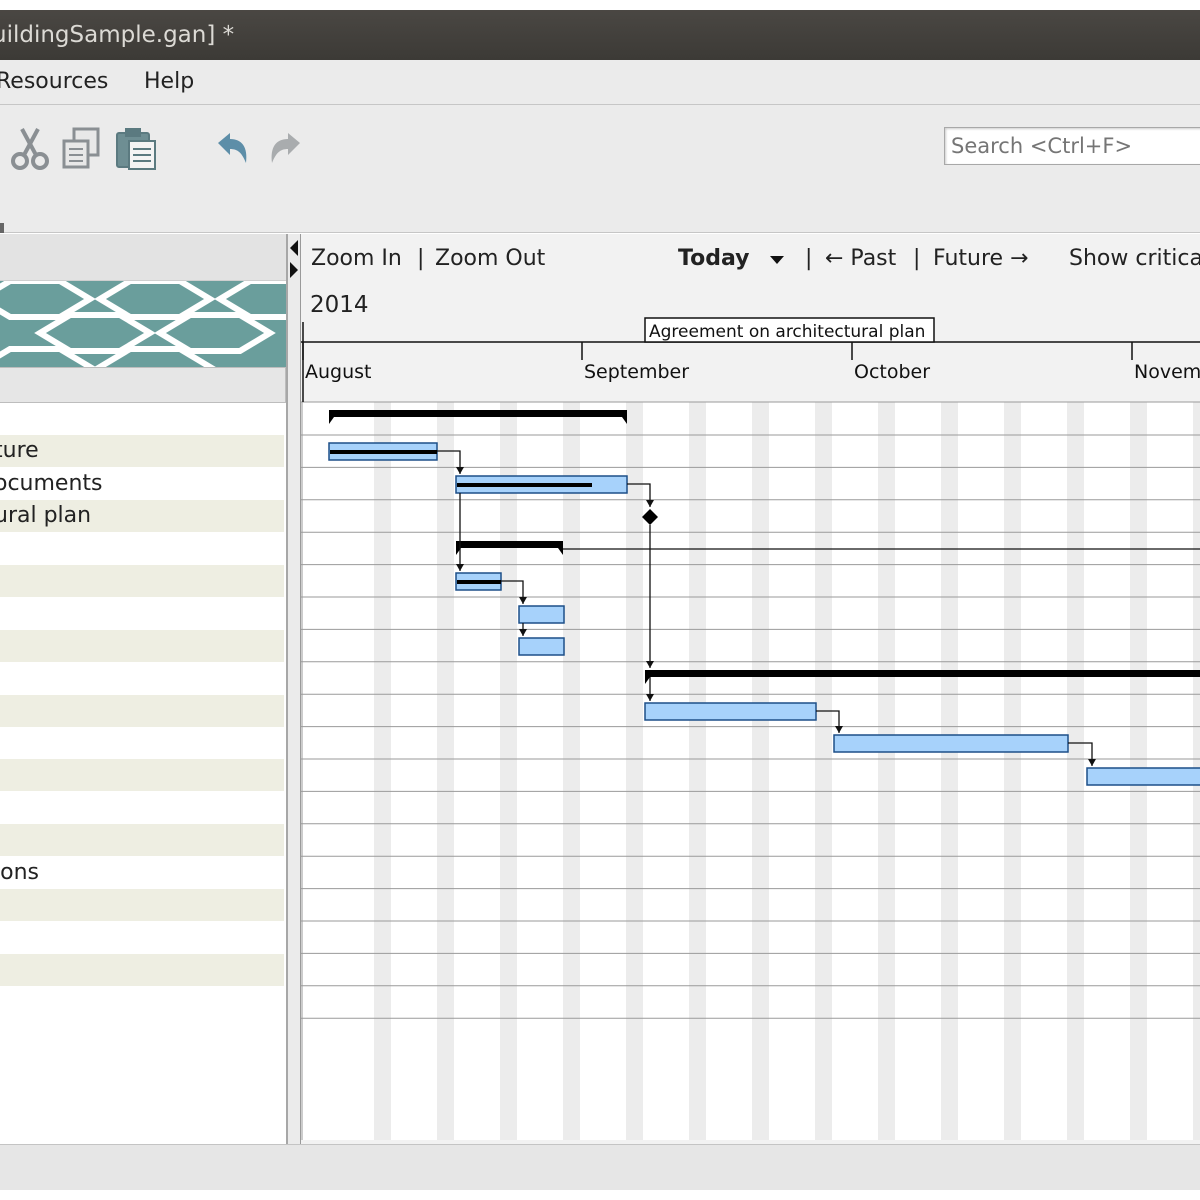  I want to click on project-logo, so click(143, 324).